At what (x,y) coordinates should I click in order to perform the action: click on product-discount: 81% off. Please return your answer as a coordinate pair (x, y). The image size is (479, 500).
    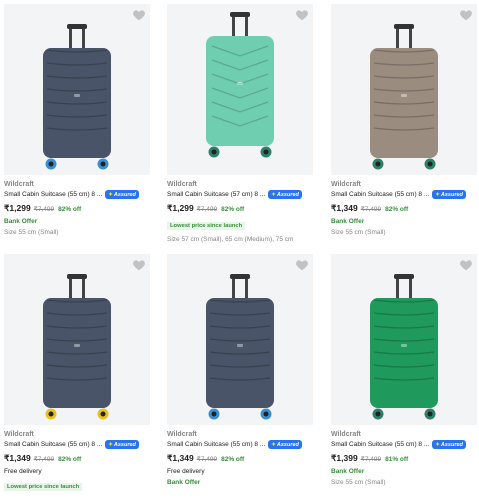
    Looking at the image, I should click on (397, 459).